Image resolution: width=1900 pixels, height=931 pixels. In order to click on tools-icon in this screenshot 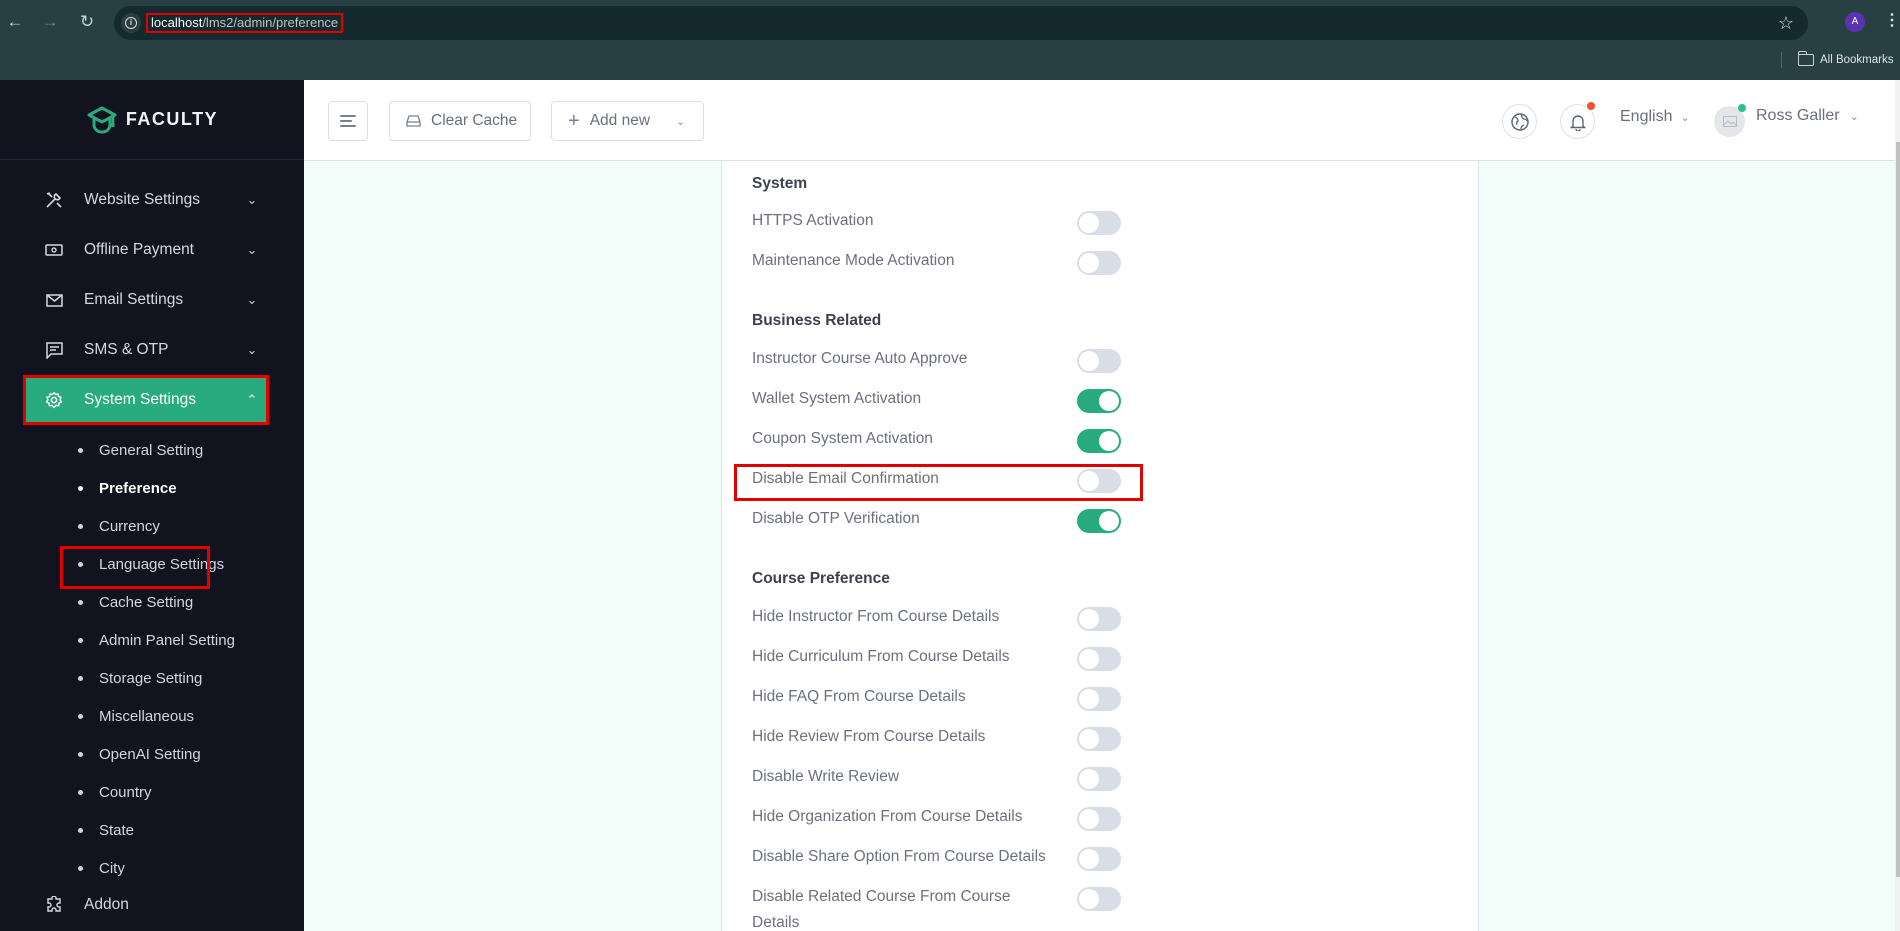, I will do `click(54, 200)`.